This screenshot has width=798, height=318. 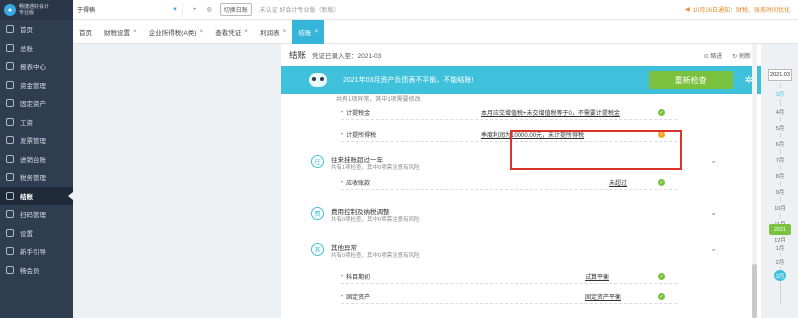 What do you see at coordinates (514, 251) in the screenshot?
I see `section-other: 其 其他异常 共有0项检查，其中0项需注意有风险 ⌄` at bounding box center [514, 251].